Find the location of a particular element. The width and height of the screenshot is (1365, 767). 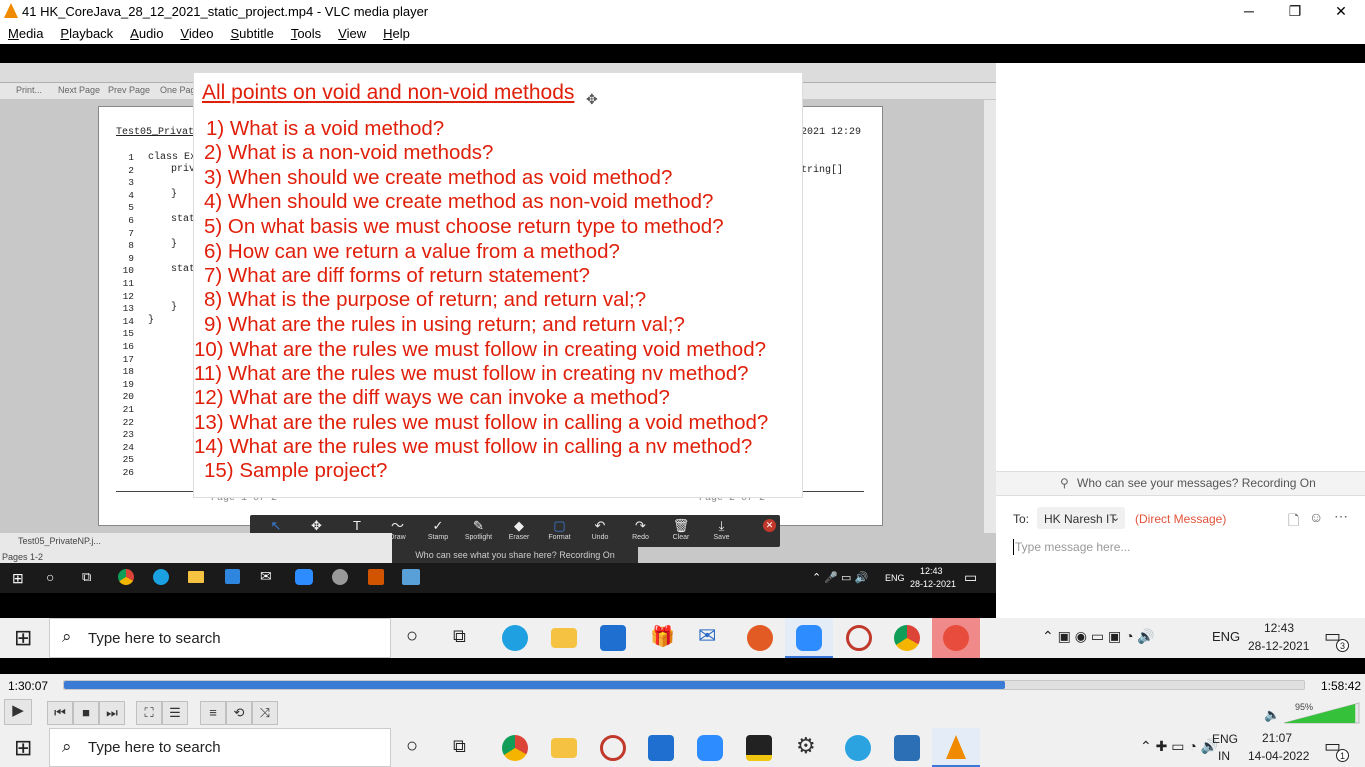

store-icon is located at coordinates (661, 748).